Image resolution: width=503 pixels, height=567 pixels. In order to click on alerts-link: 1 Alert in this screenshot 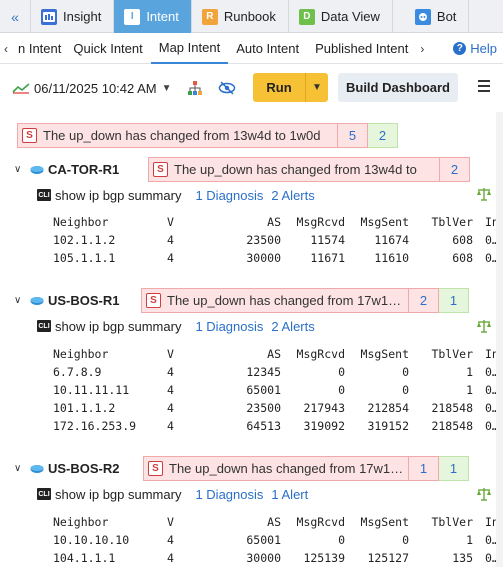, I will do `click(289, 494)`.